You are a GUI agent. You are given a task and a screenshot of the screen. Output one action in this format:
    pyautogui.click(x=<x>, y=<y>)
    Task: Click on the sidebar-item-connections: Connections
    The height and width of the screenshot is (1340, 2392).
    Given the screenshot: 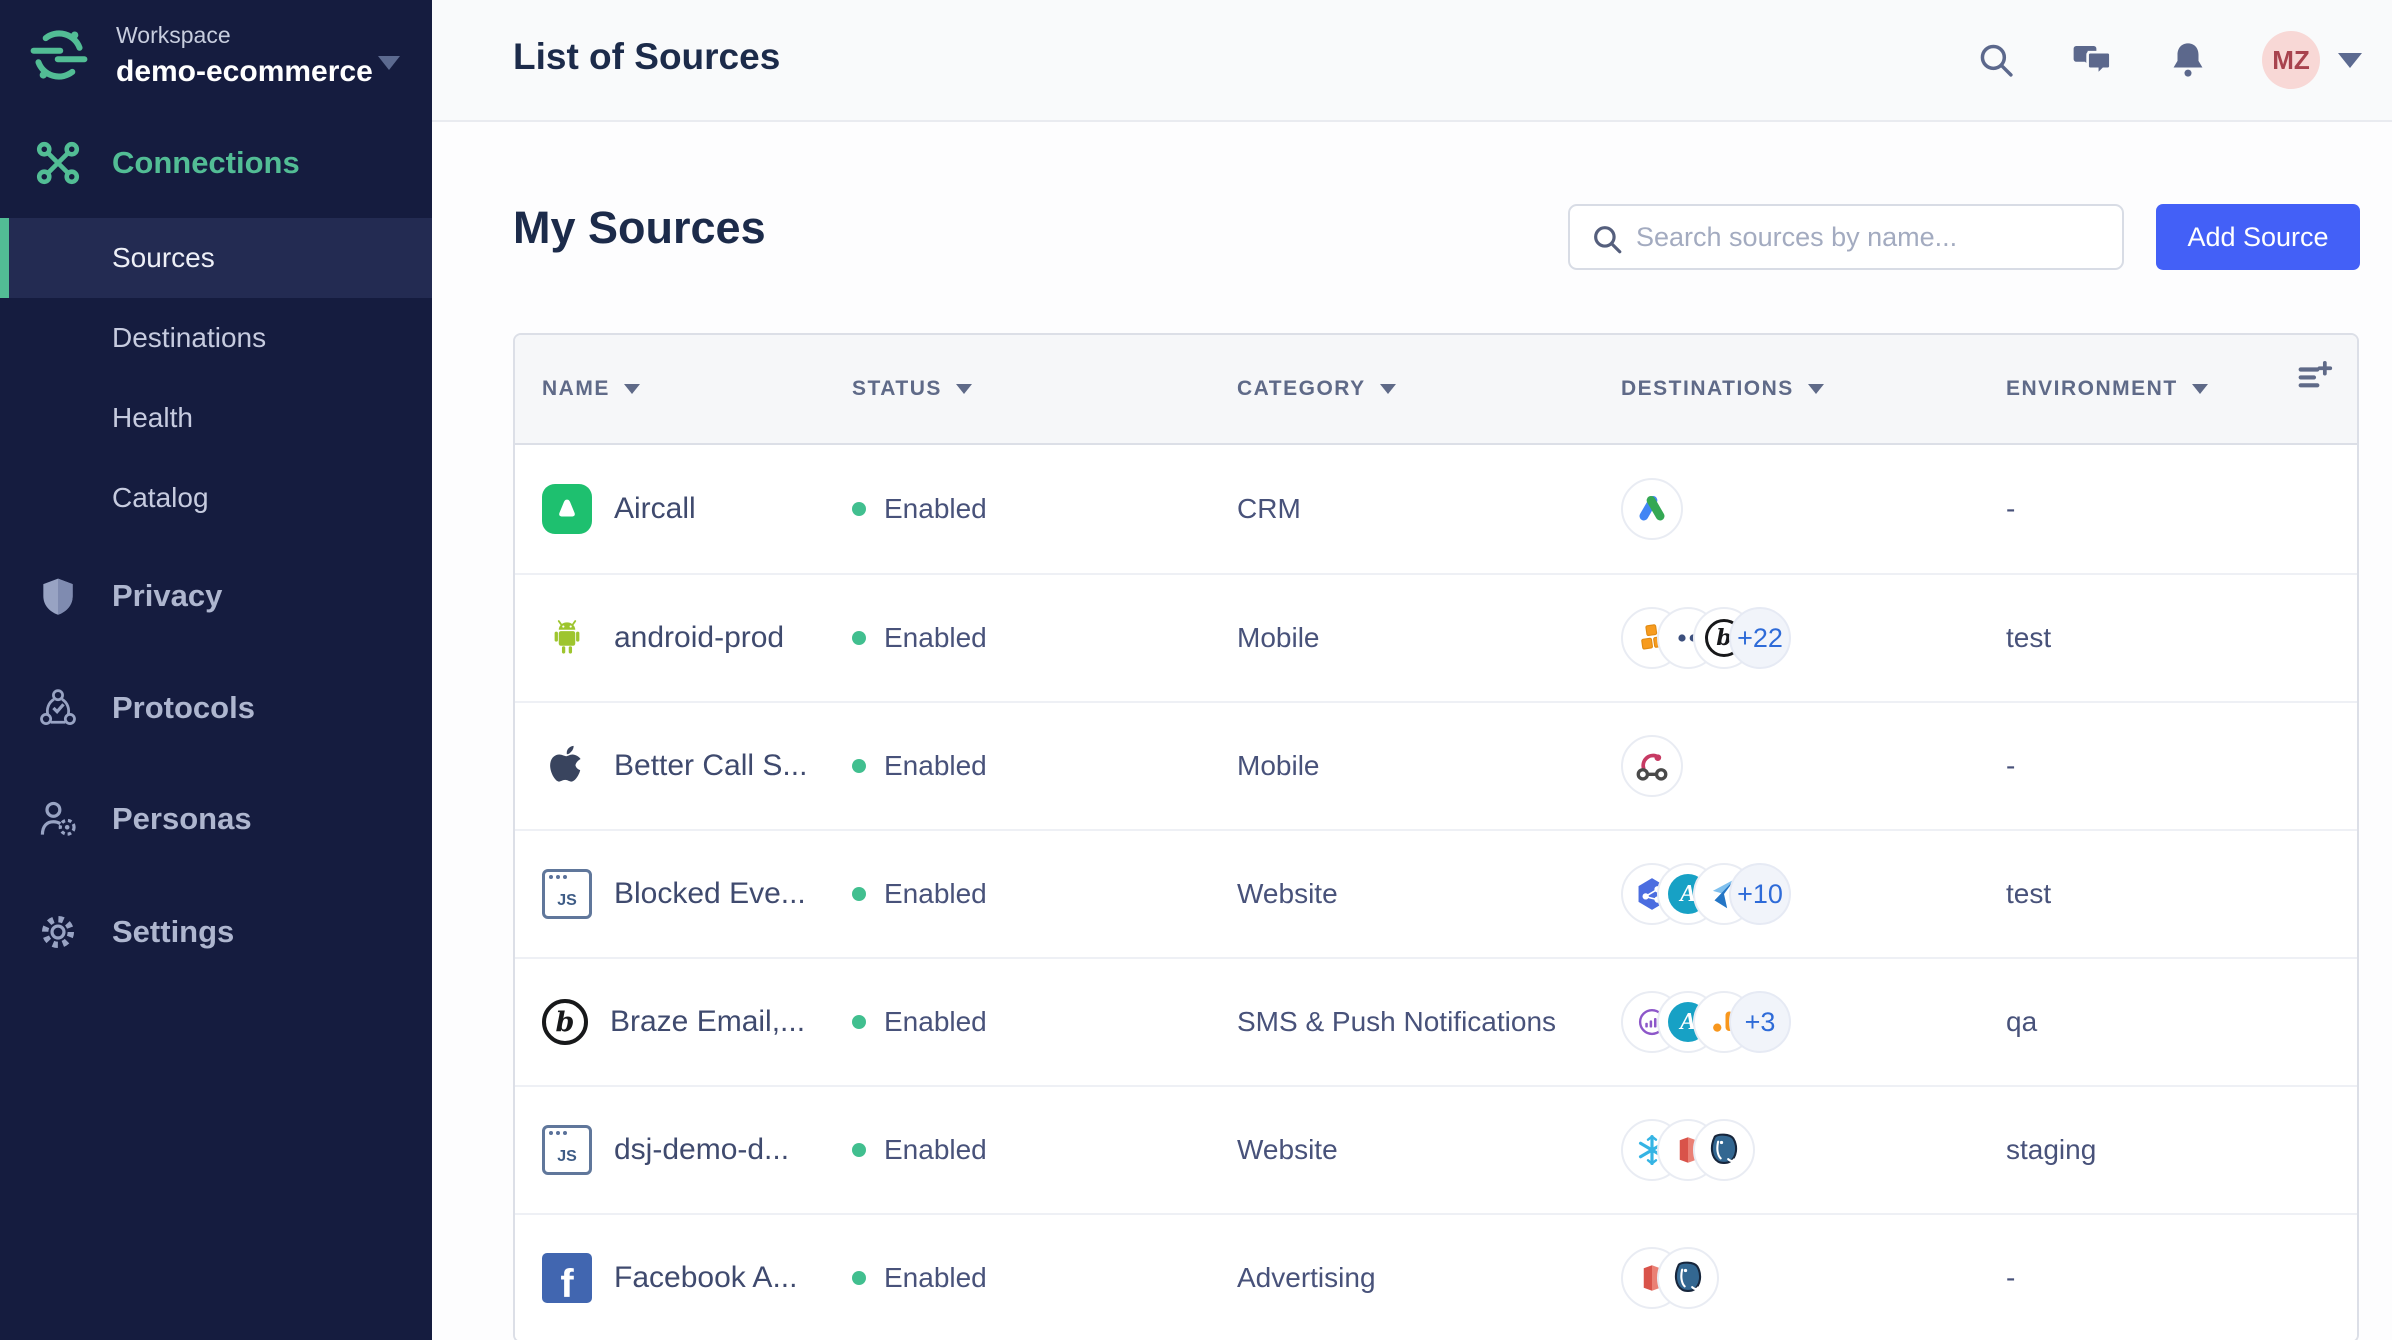 What is the action you would take?
    pyautogui.click(x=216, y=163)
    